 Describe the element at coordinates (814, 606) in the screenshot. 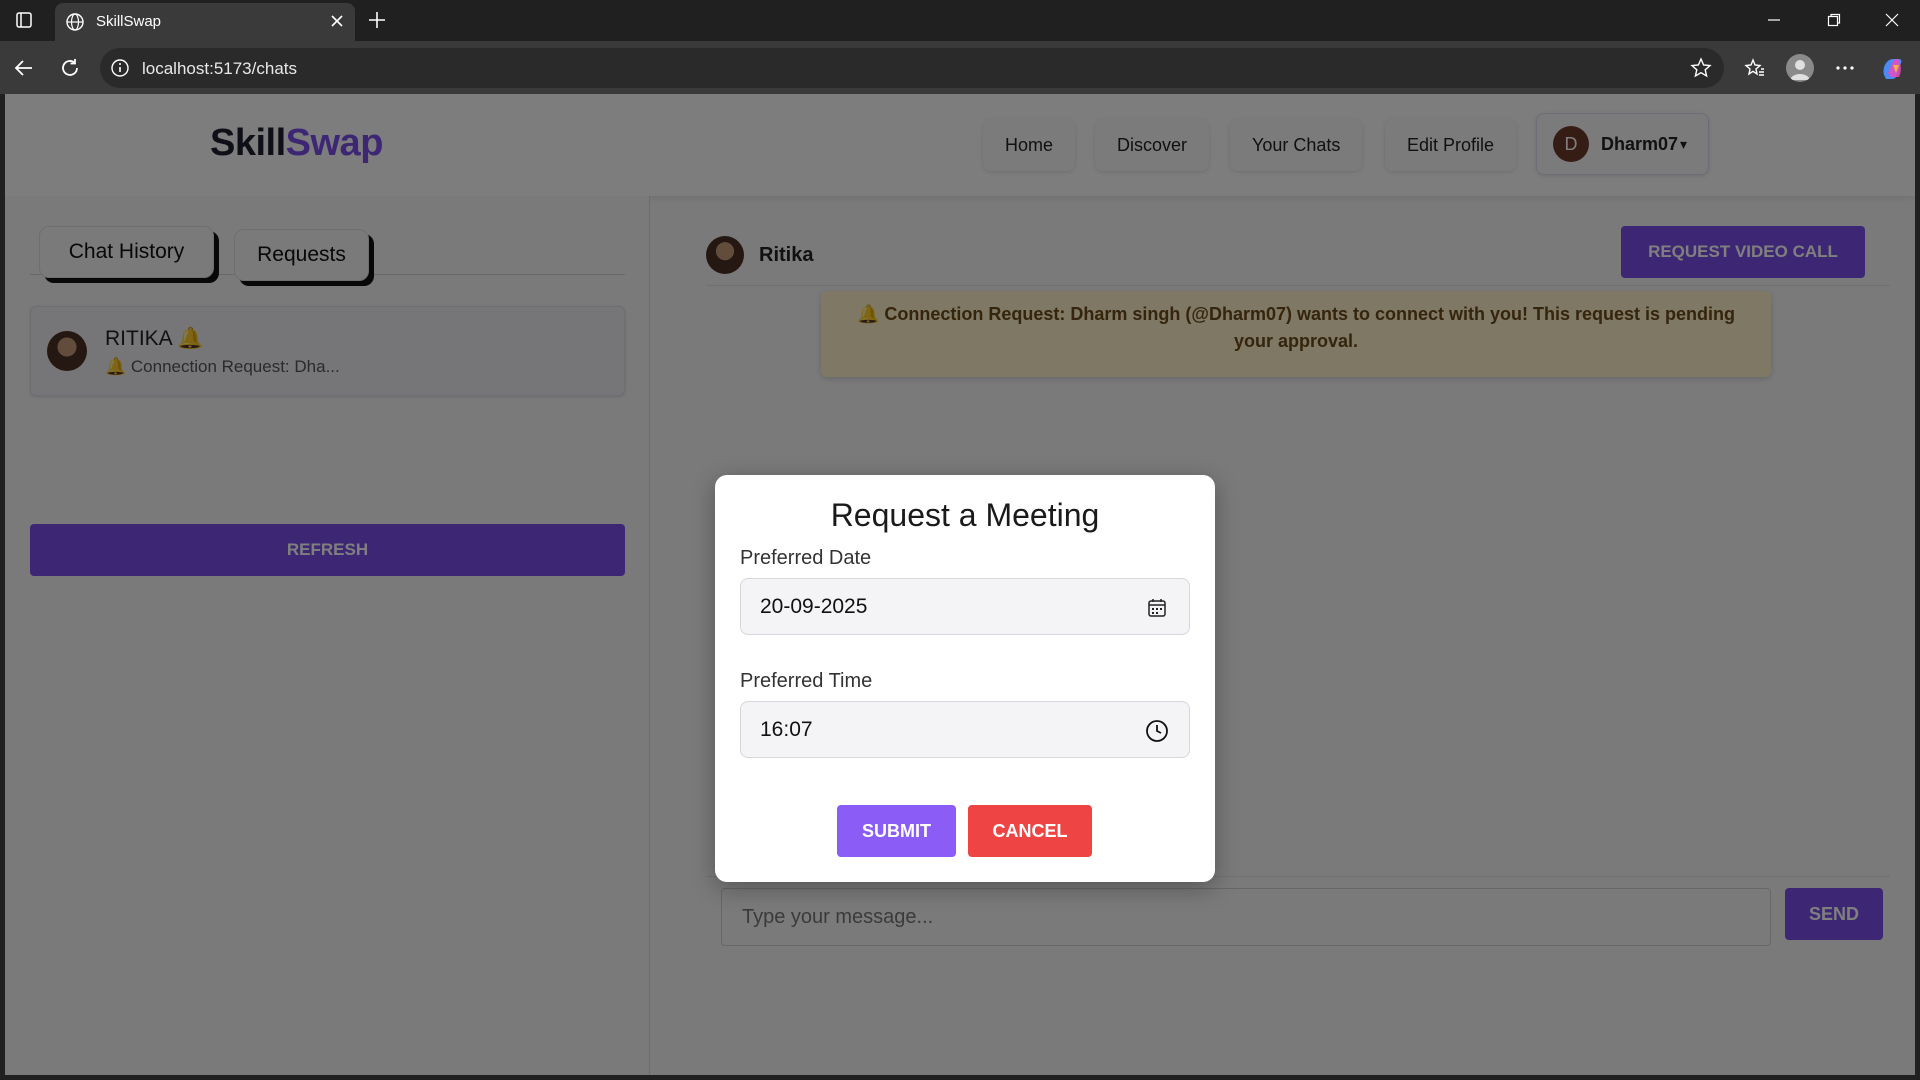

I see `date-value: 20-09-2025` at that location.